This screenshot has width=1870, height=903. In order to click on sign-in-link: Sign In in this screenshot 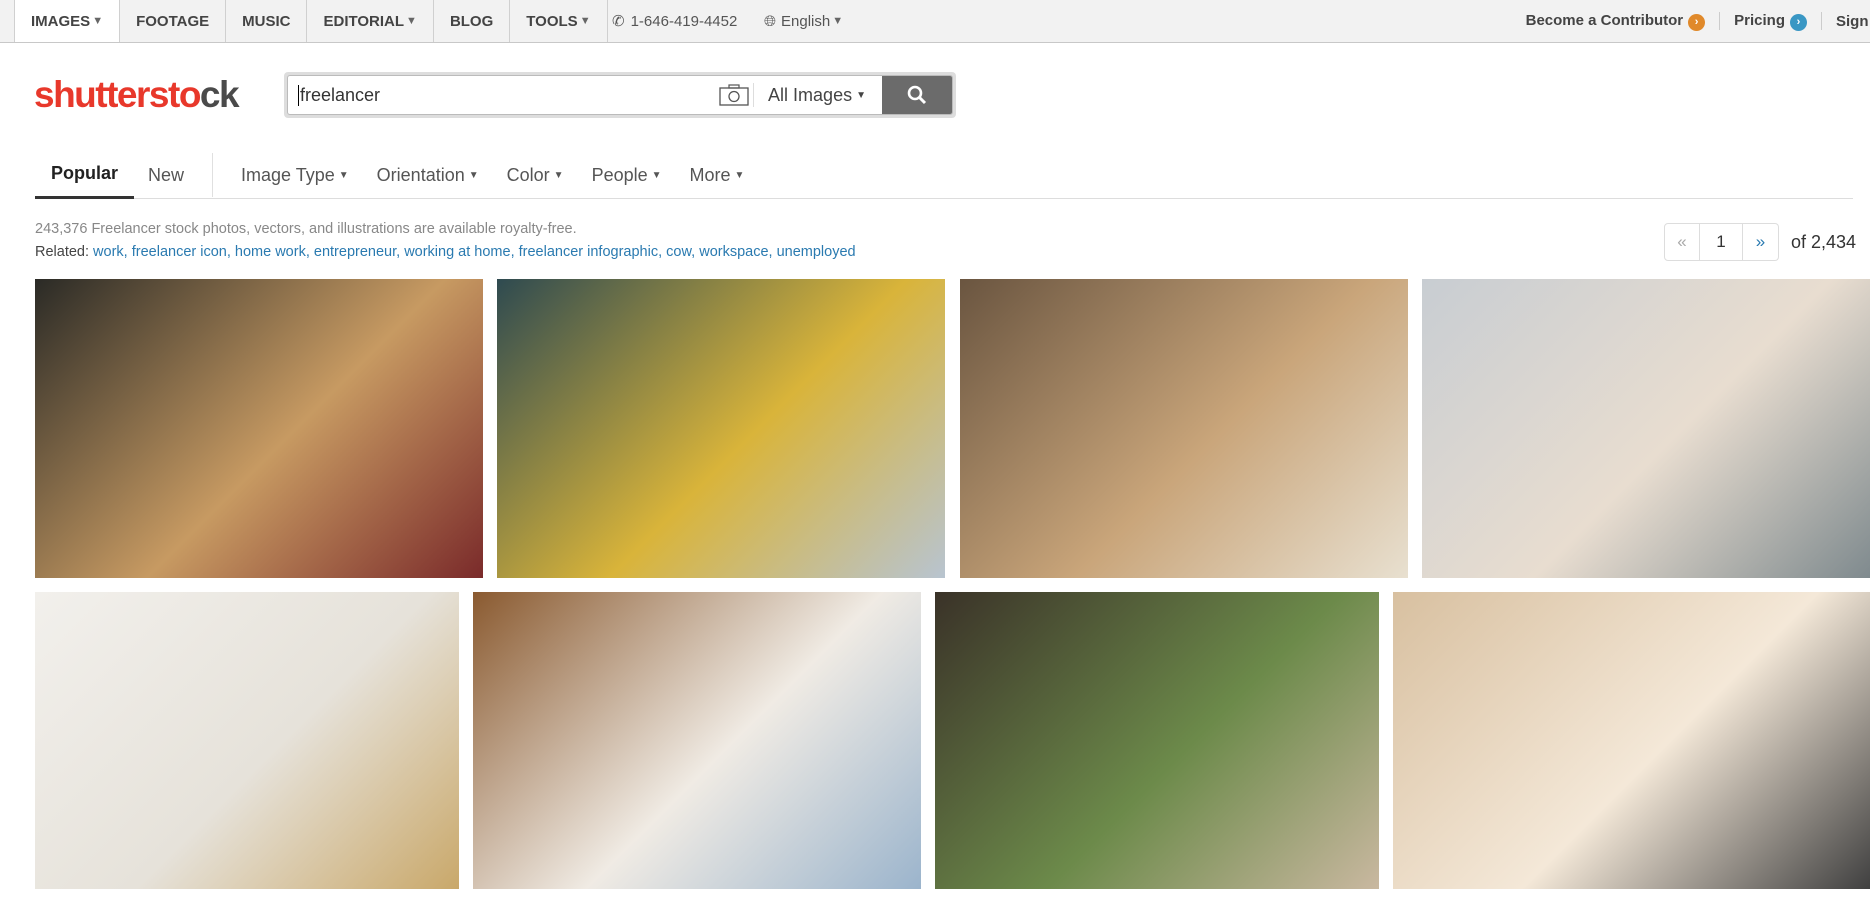, I will do `click(1853, 21)`.